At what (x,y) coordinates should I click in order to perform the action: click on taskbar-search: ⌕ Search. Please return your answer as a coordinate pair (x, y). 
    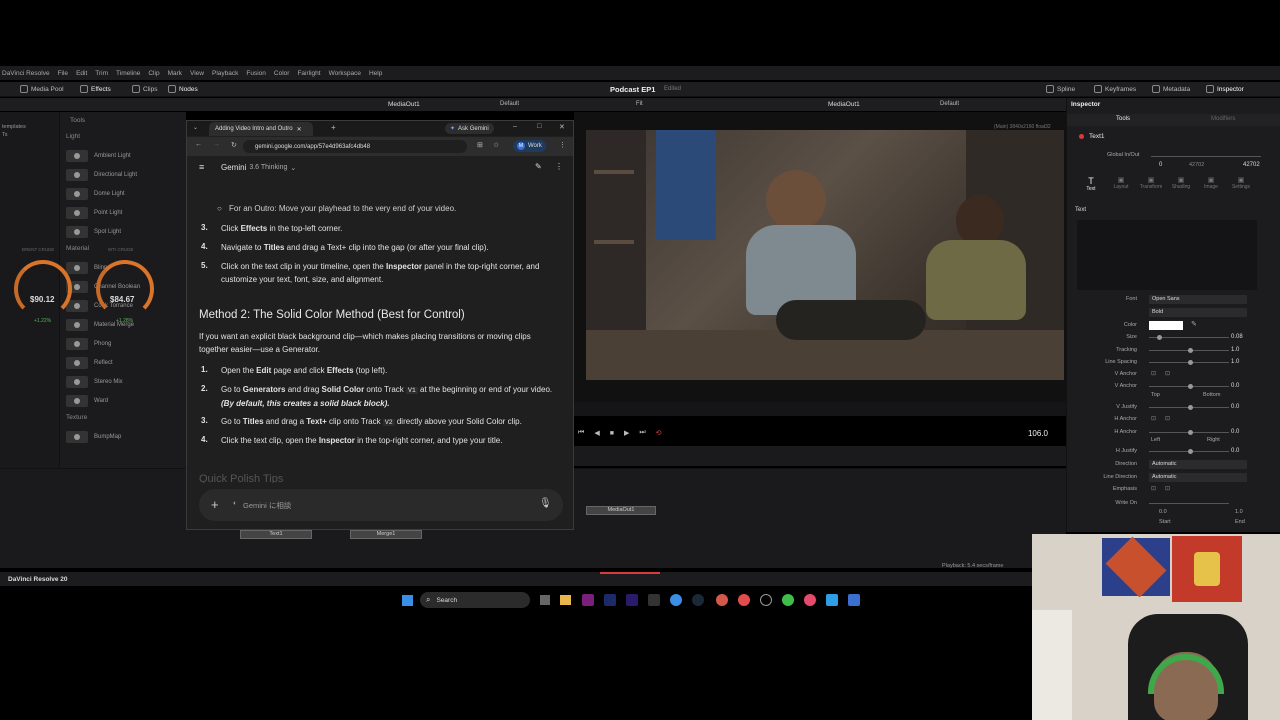
    Looking at the image, I should click on (475, 600).